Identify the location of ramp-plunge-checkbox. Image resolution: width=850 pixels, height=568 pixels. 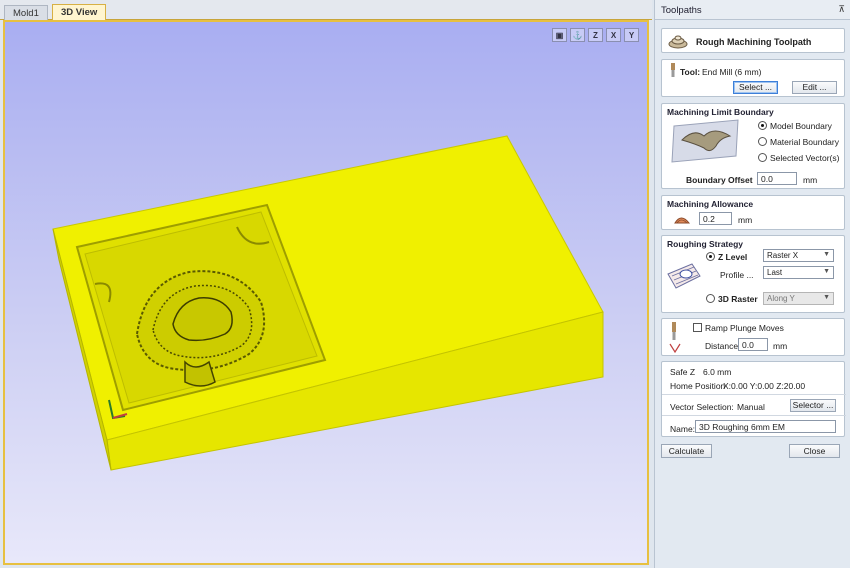
(697, 327).